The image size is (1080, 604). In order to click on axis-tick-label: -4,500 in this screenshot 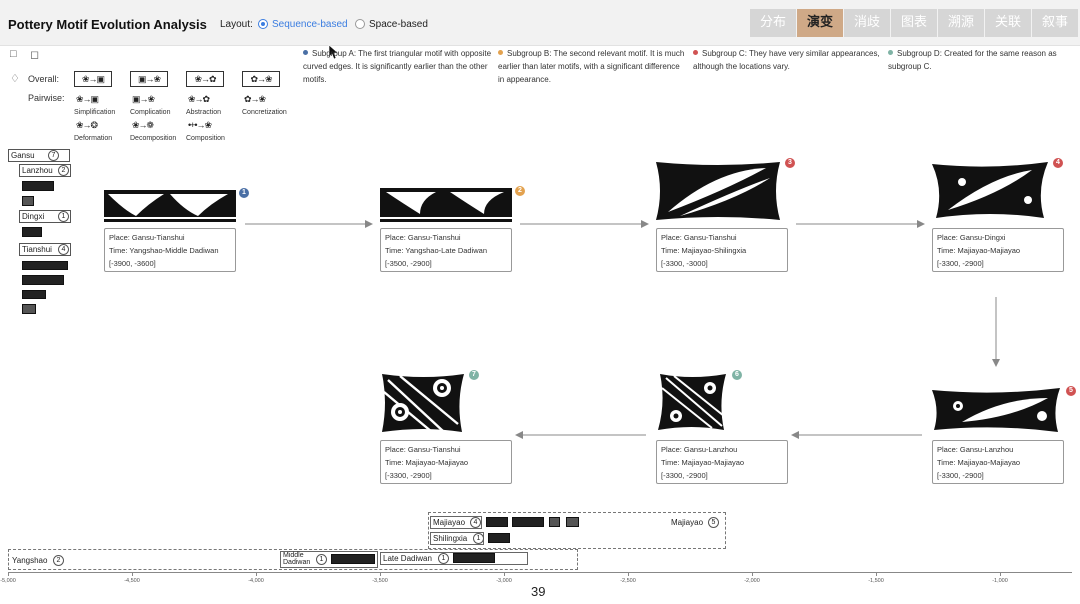, I will do `click(132, 581)`.